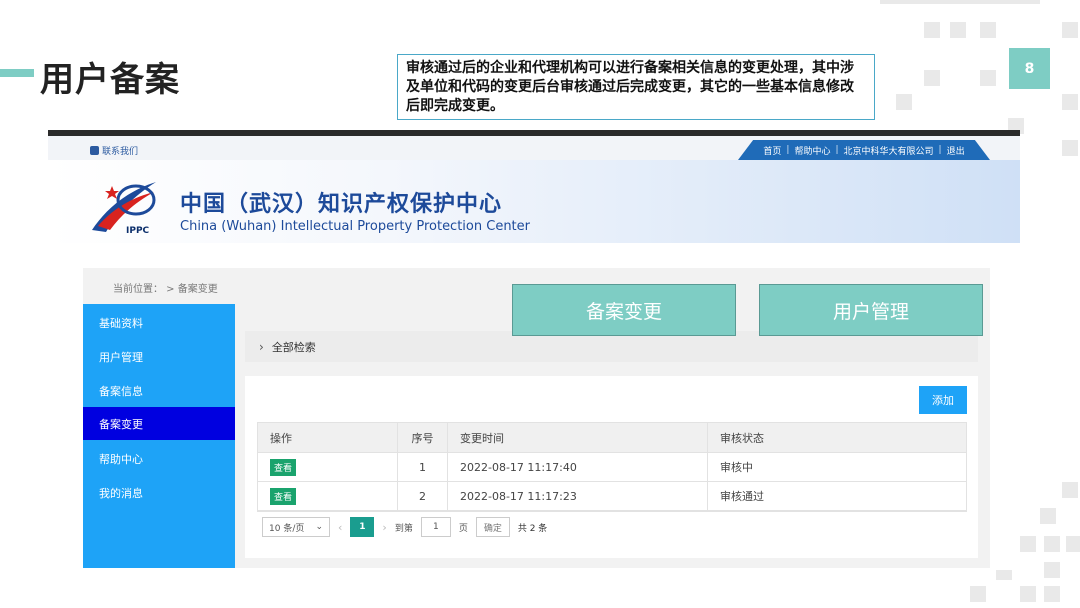 This screenshot has width=1080, height=608. Describe the element at coordinates (492, 527) in the screenshot. I see `goto-confirm-button: 确定` at that location.